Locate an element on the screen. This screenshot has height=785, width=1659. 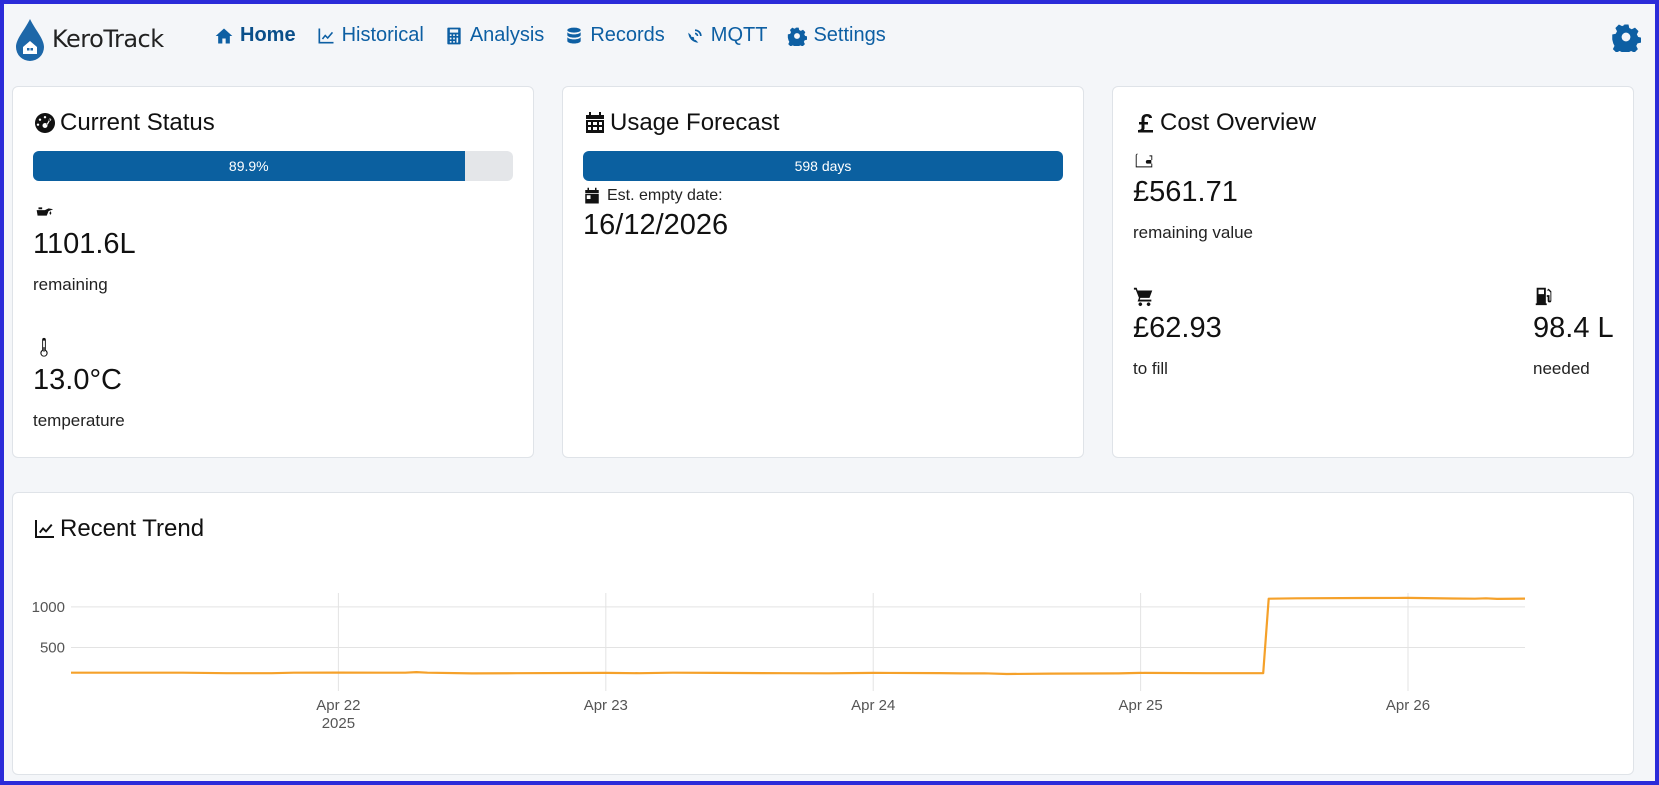
card-title-text: Cost Overview is located at coordinates (1238, 122).